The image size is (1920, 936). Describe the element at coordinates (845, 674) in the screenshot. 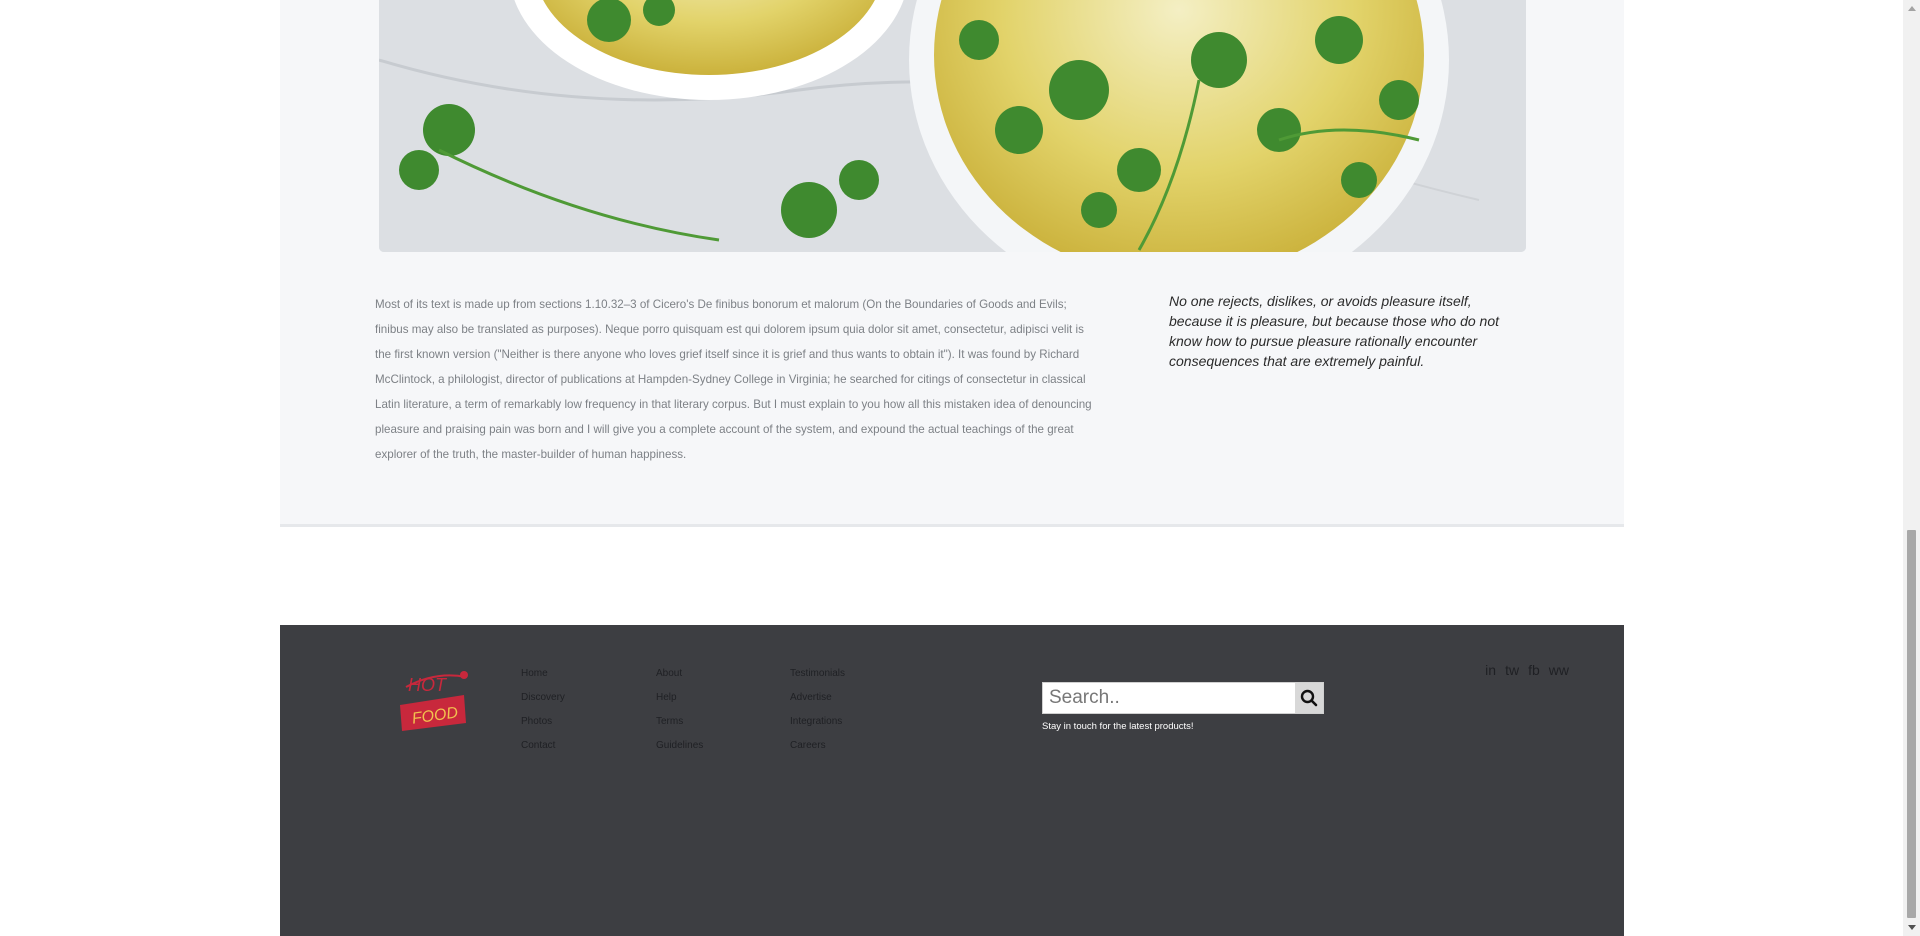

I see `footer-link-testimonials: Testimonials` at that location.